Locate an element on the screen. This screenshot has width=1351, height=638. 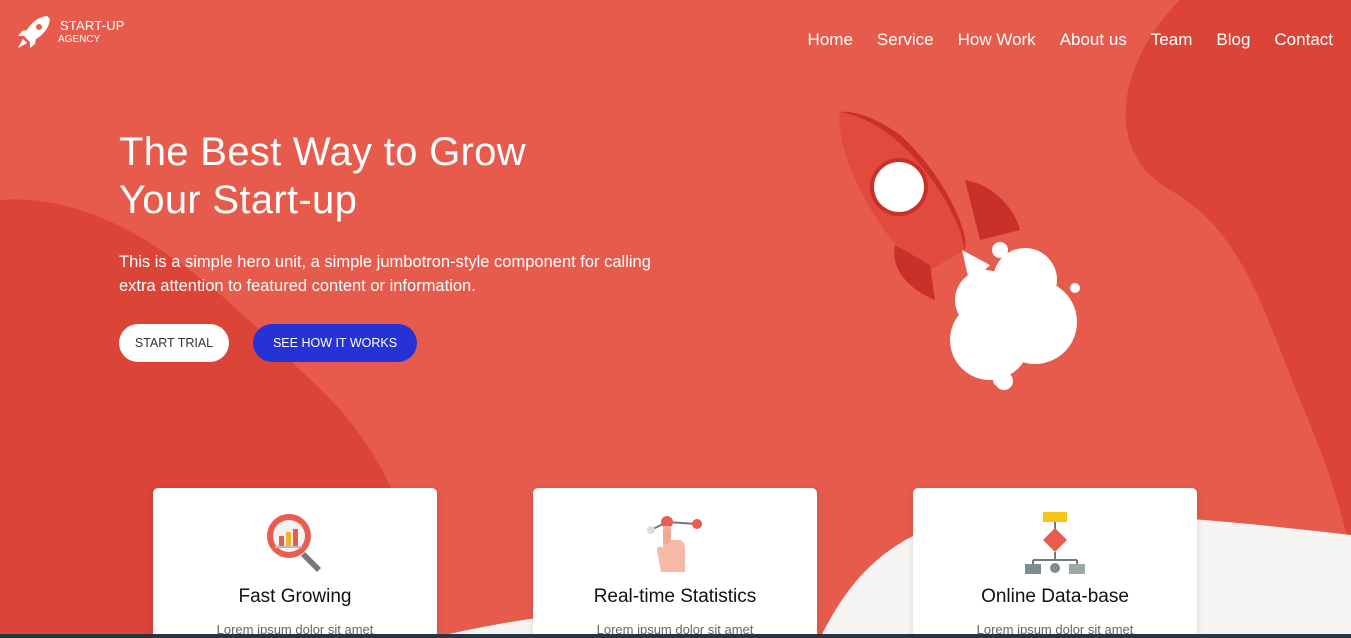
brand-logo: START-UP AGENCY is located at coordinates (69, 32).